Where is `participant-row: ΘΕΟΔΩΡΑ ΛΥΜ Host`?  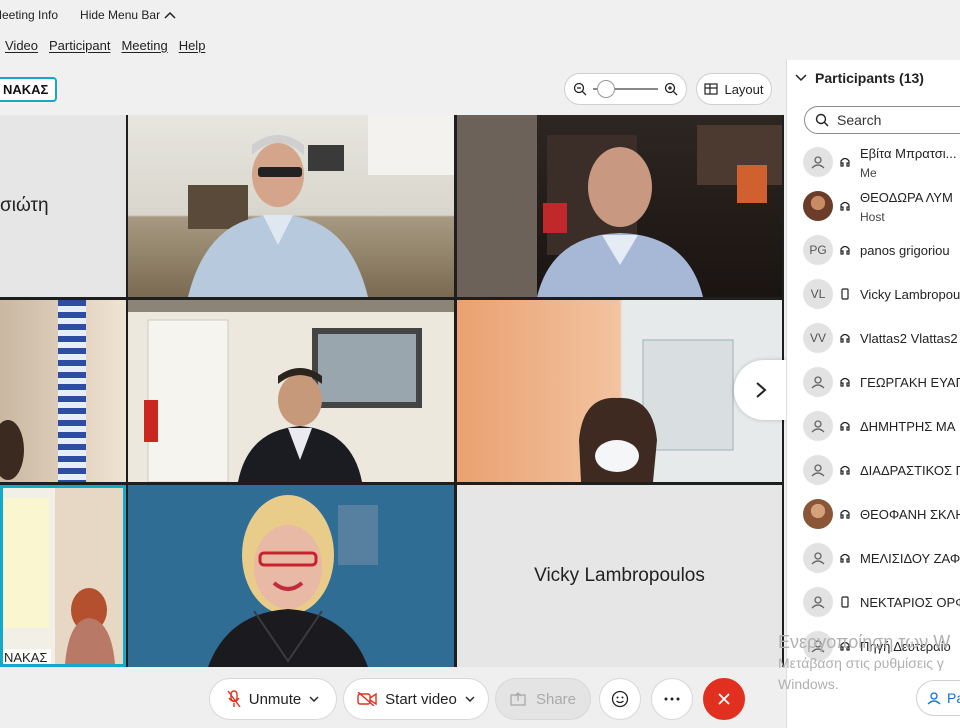
participant-row: ΘΕΟΔΩΡΑ ΛΥΜ Host is located at coordinates (873, 206).